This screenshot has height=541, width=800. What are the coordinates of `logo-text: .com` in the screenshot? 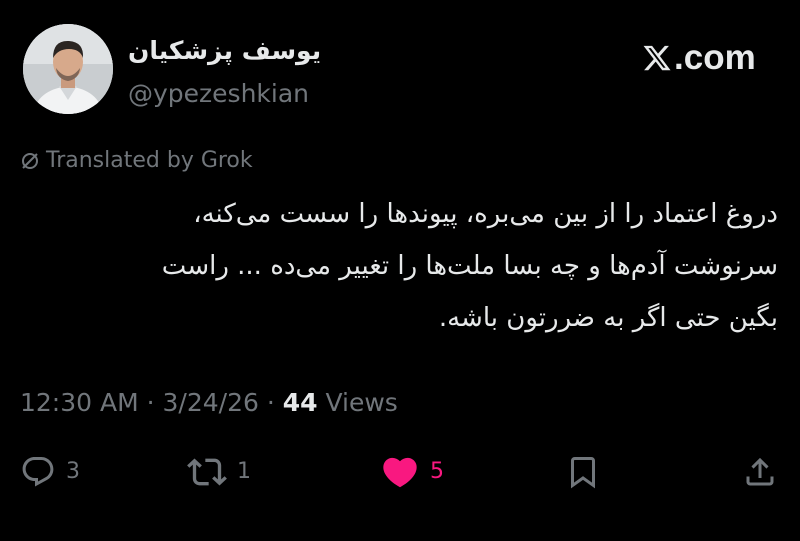 It's located at (715, 57).